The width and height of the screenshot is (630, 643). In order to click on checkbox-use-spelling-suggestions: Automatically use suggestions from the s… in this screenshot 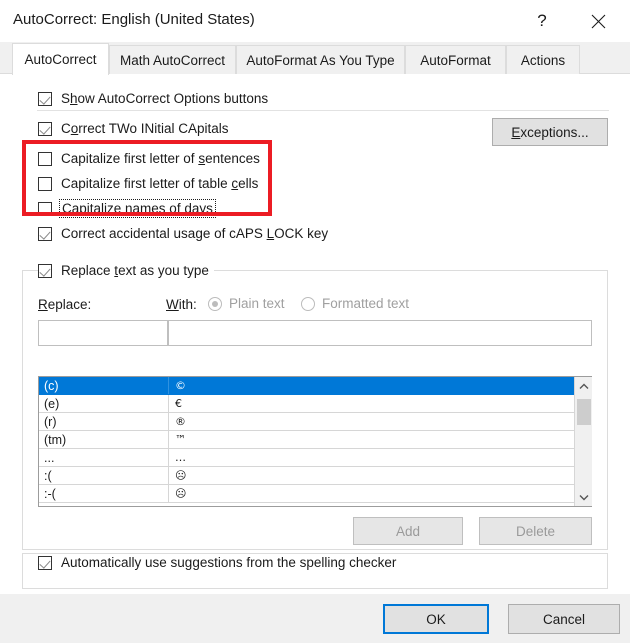, I will do `click(217, 562)`.